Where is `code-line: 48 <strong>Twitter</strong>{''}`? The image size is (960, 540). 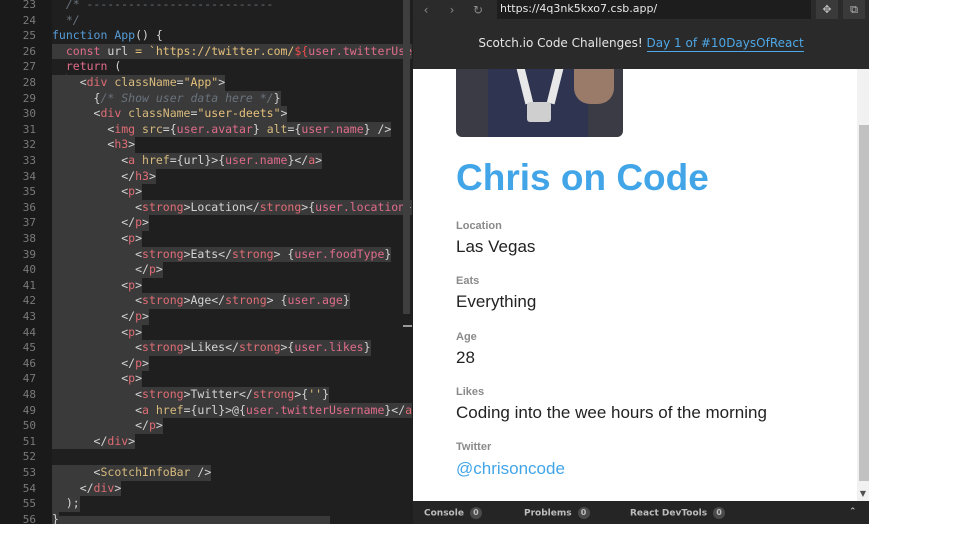 code-line: 48 <strong>Twitter</strong>{''} is located at coordinates (206, 395).